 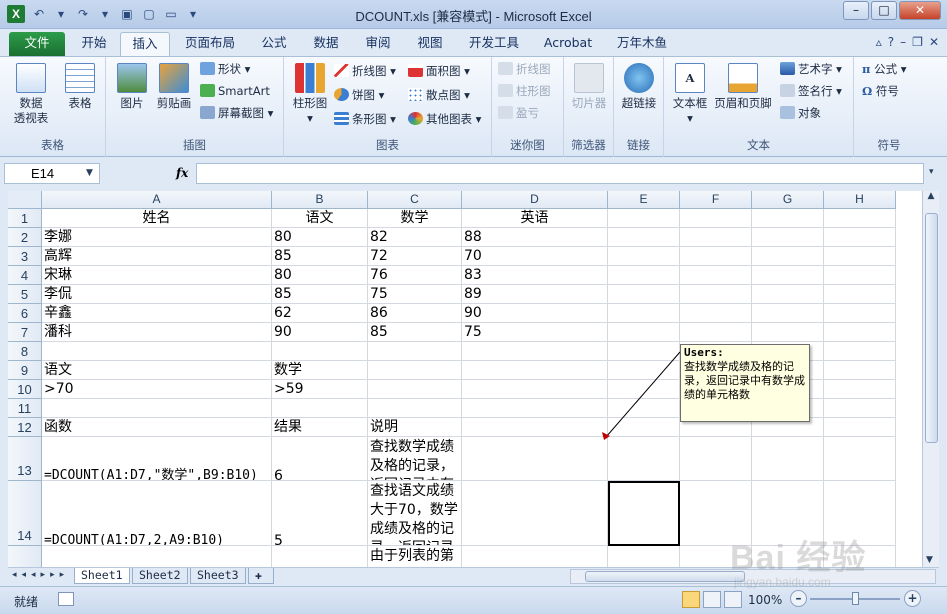 I want to click on zoom-out-icon: –, so click(x=798, y=598).